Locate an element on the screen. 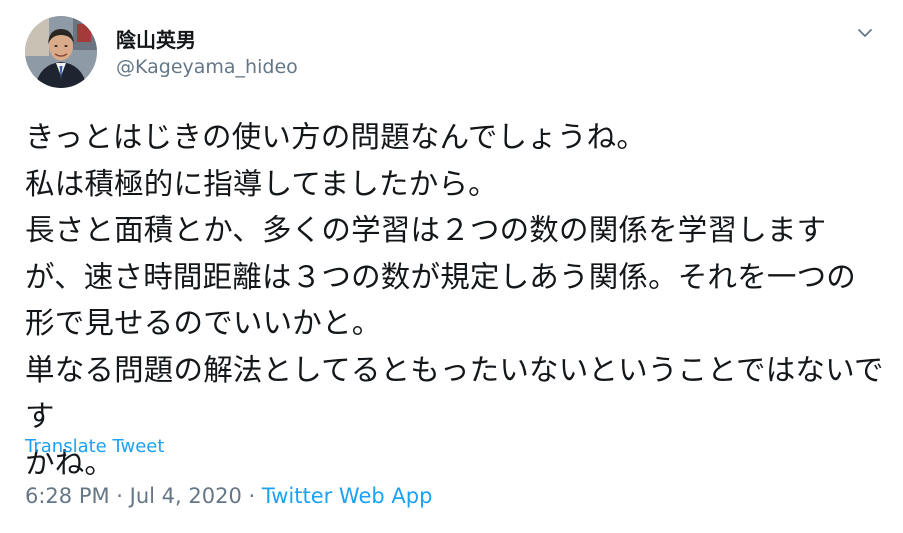 This screenshot has height=533, width=903. tweet-text-line: 形で見せるのでいいかと。 is located at coordinates (203, 323).